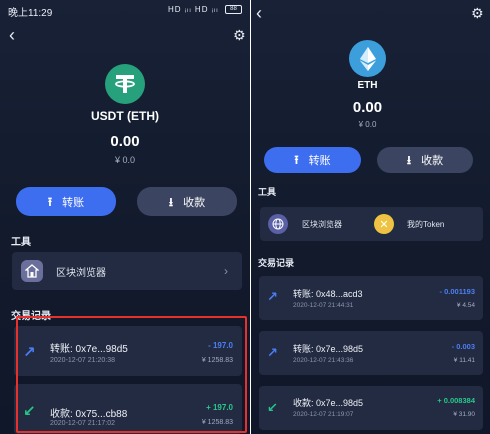 This screenshot has height=434, width=490. I want to click on eth-coin-icon, so click(367, 58).